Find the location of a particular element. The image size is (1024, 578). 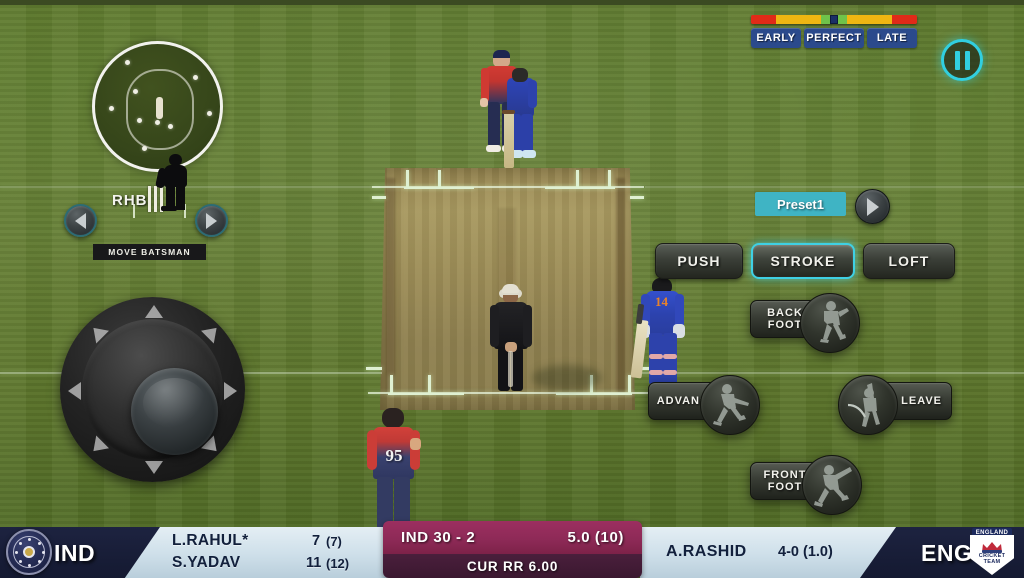

footwork-advance-button: ADVANCE is located at coordinates (704, 405).